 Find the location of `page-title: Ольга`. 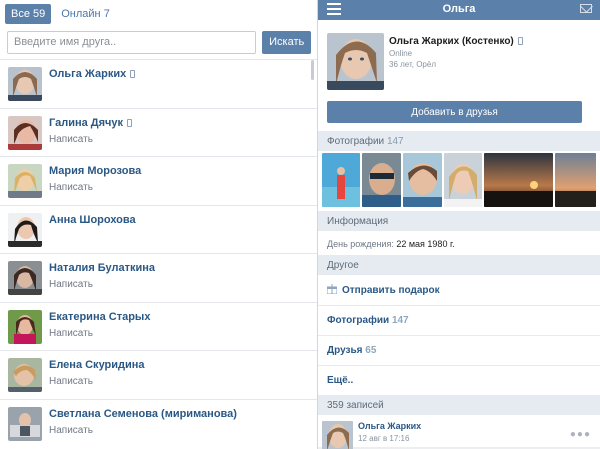

page-title: Ольга is located at coordinates (459, 9).